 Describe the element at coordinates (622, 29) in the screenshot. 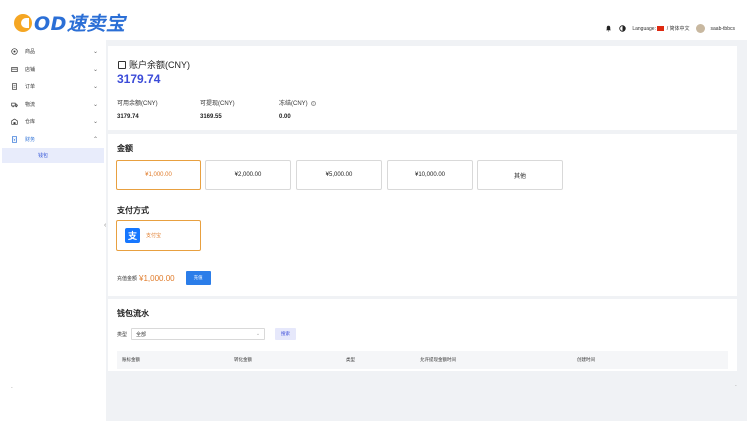

I see `theme-toggle-icon` at that location.